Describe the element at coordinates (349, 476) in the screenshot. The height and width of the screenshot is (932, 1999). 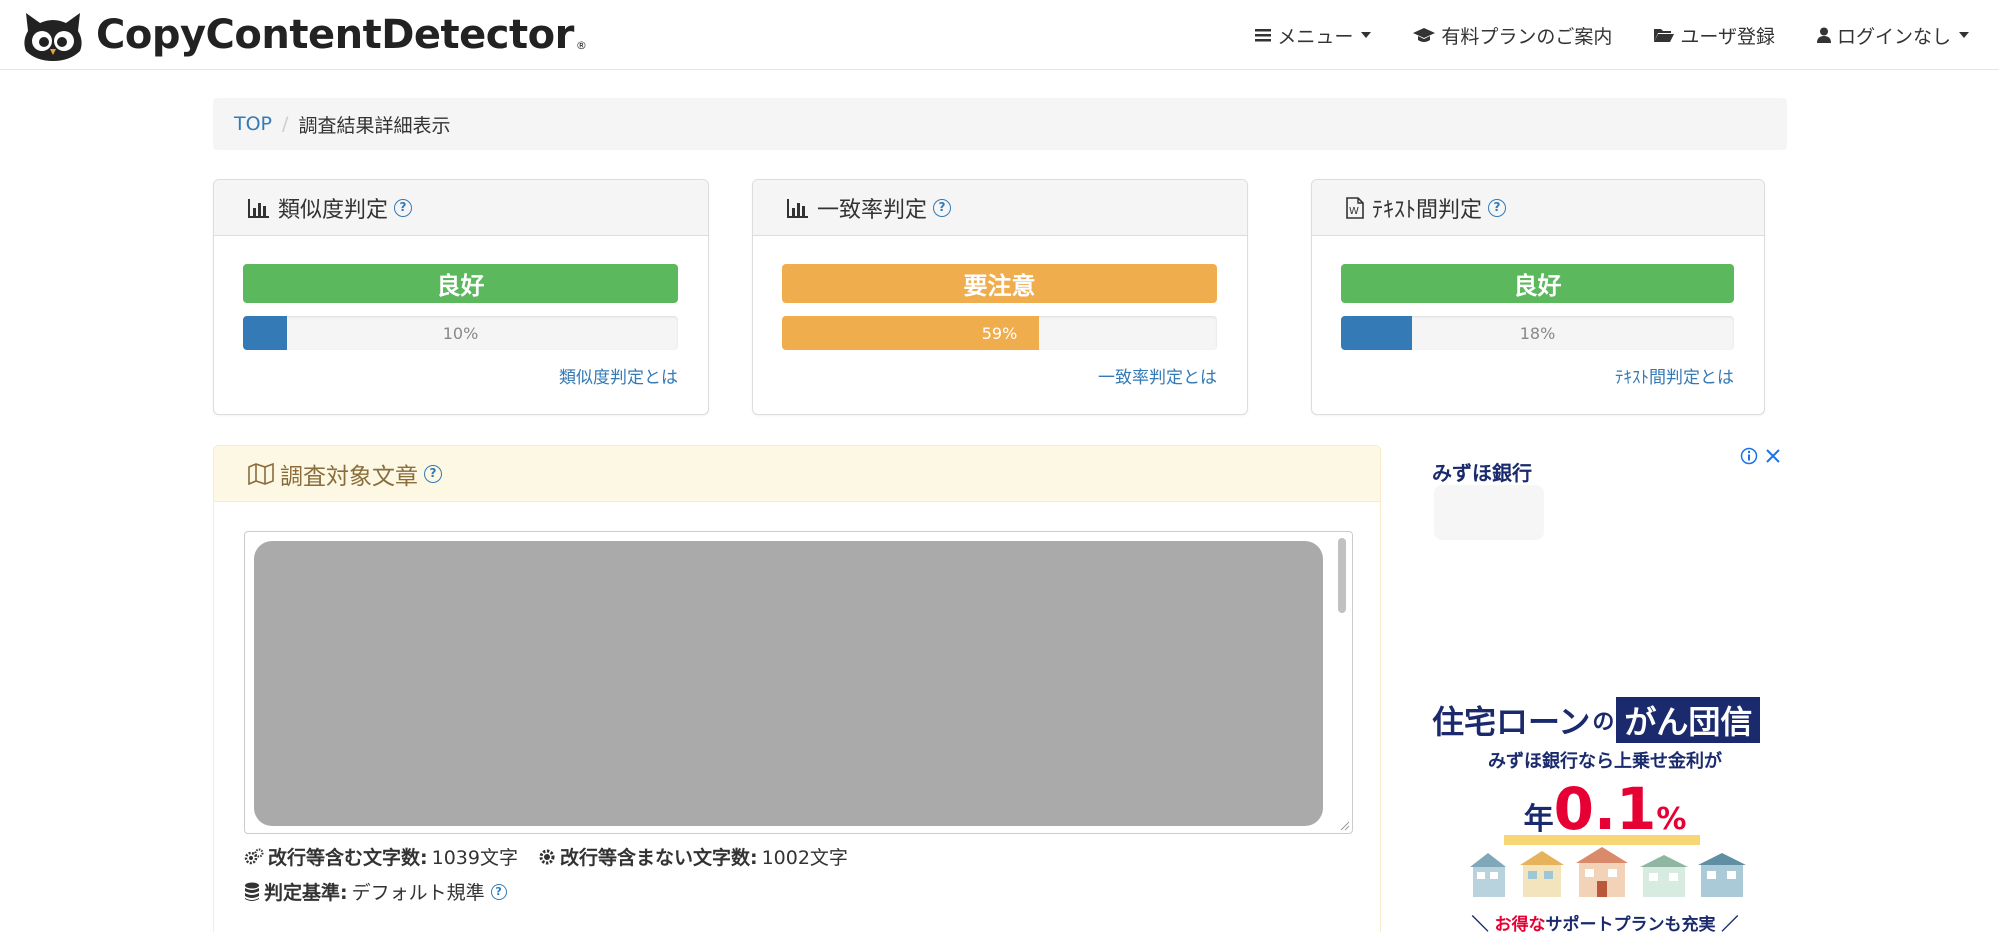
I see `target-text-title: 調査対象文章` at that location.